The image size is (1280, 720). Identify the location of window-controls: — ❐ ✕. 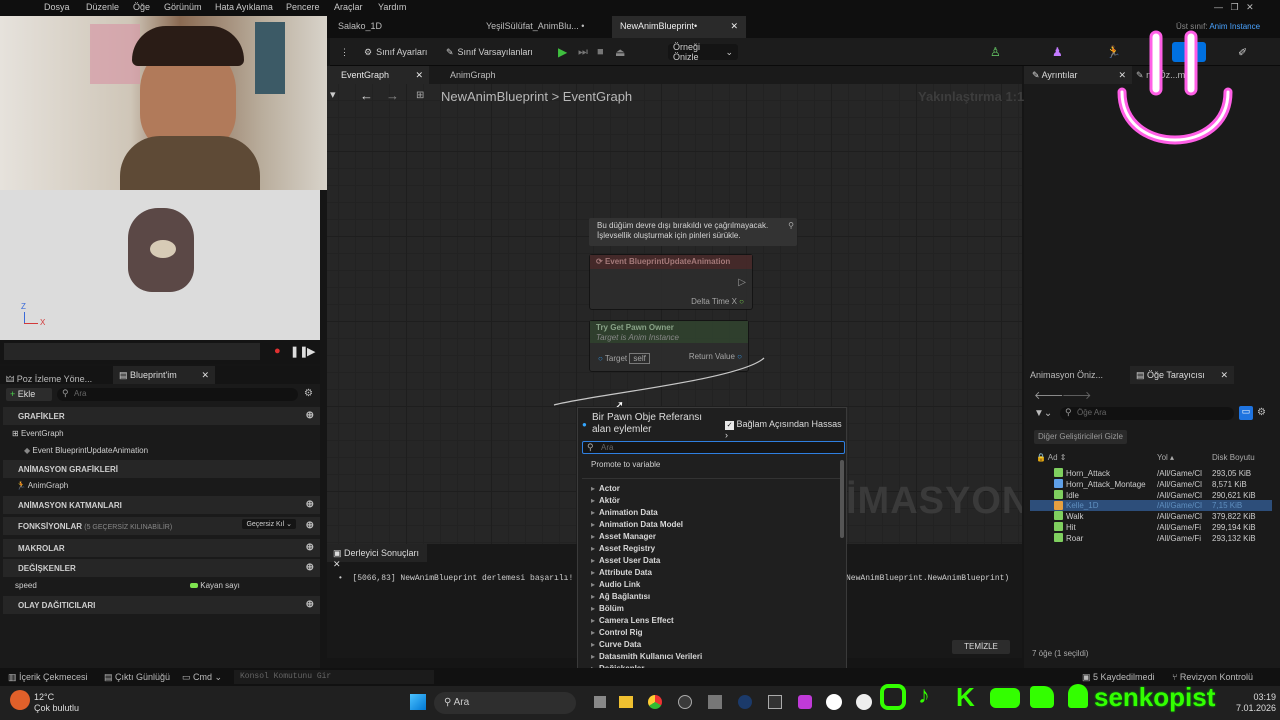
(1234, 7).